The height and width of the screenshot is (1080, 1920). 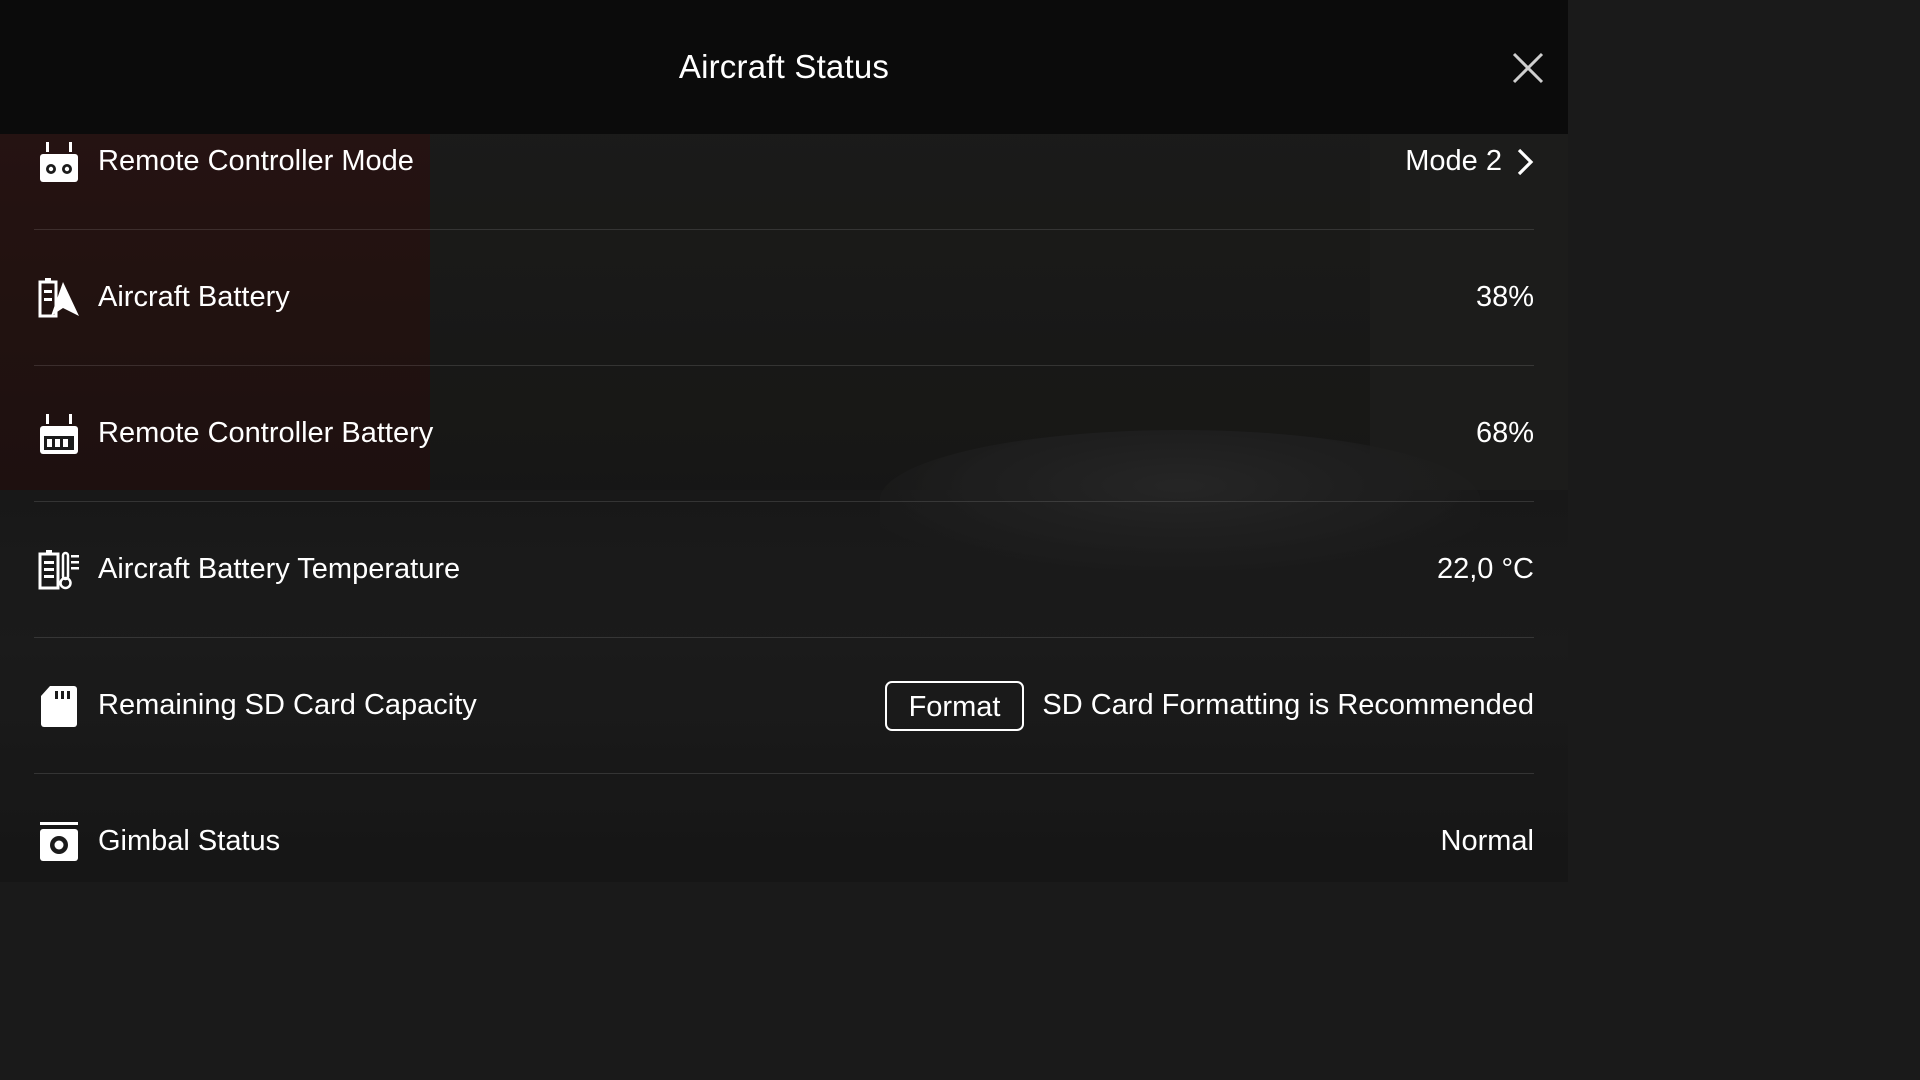 I want to click on row-label: Aircraft Battery, so click(x=194, y=297).